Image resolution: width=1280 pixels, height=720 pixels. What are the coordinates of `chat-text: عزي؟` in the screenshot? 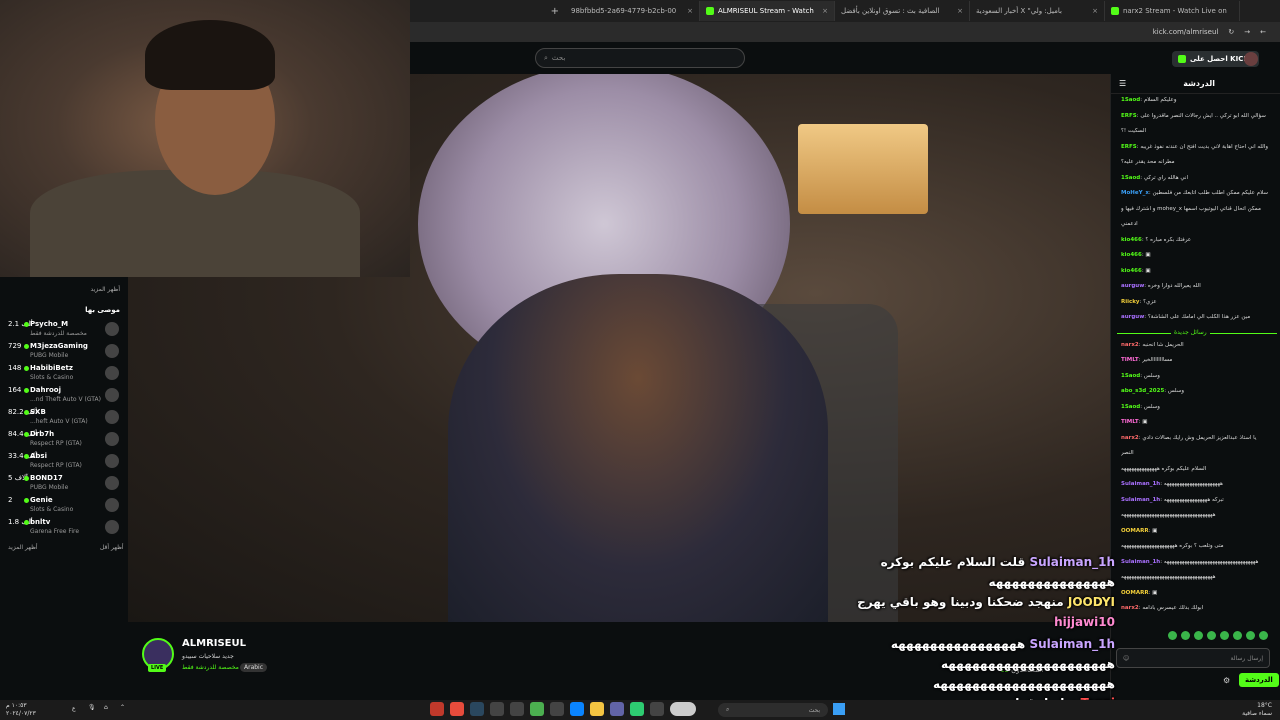 It's located at (1150, 301).